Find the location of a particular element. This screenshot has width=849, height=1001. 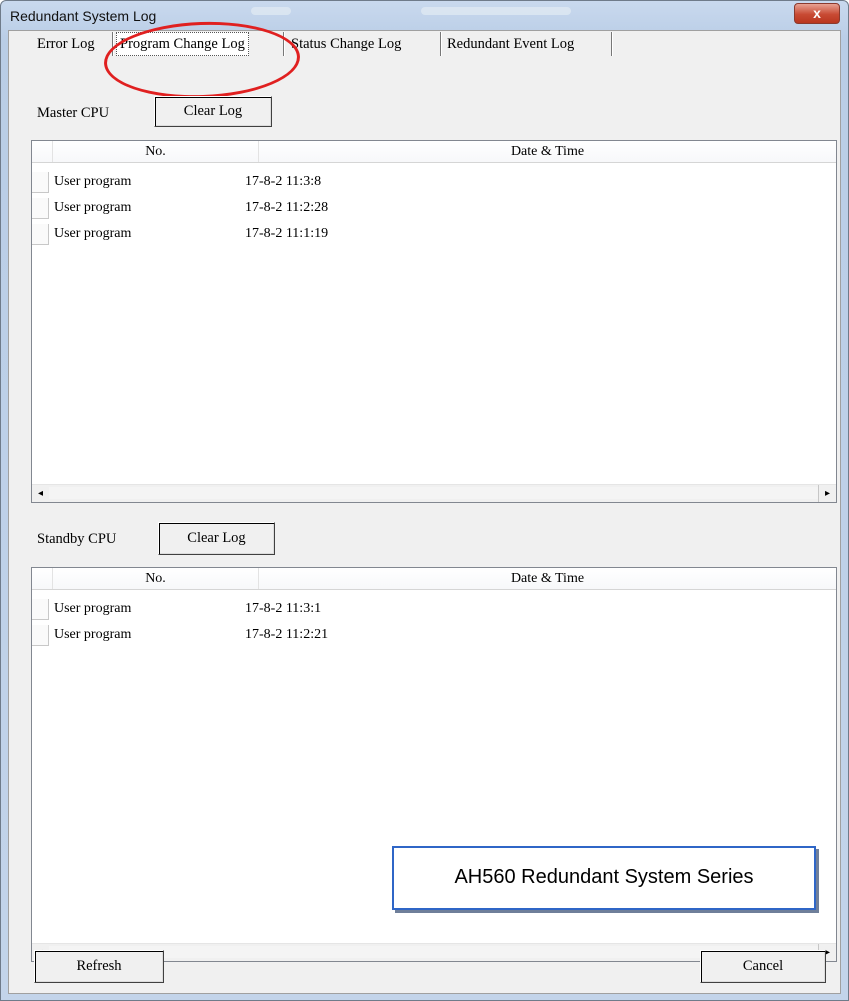

row-datetime: 17-8-2 11:3:8 is located at coordinates (283, 181).